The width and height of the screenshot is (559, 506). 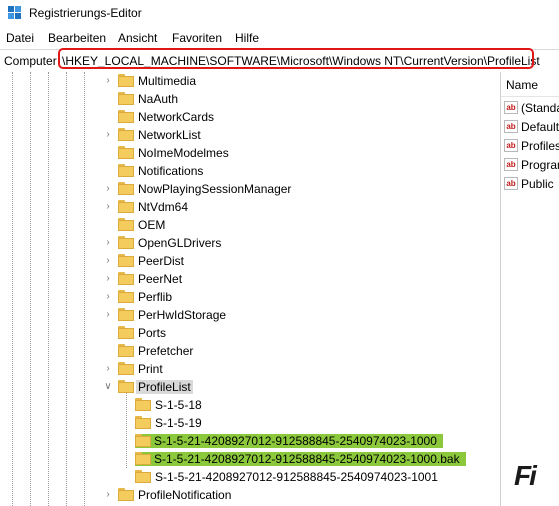 I want to click on value-name: (Standard), so click(x=540, y=108).